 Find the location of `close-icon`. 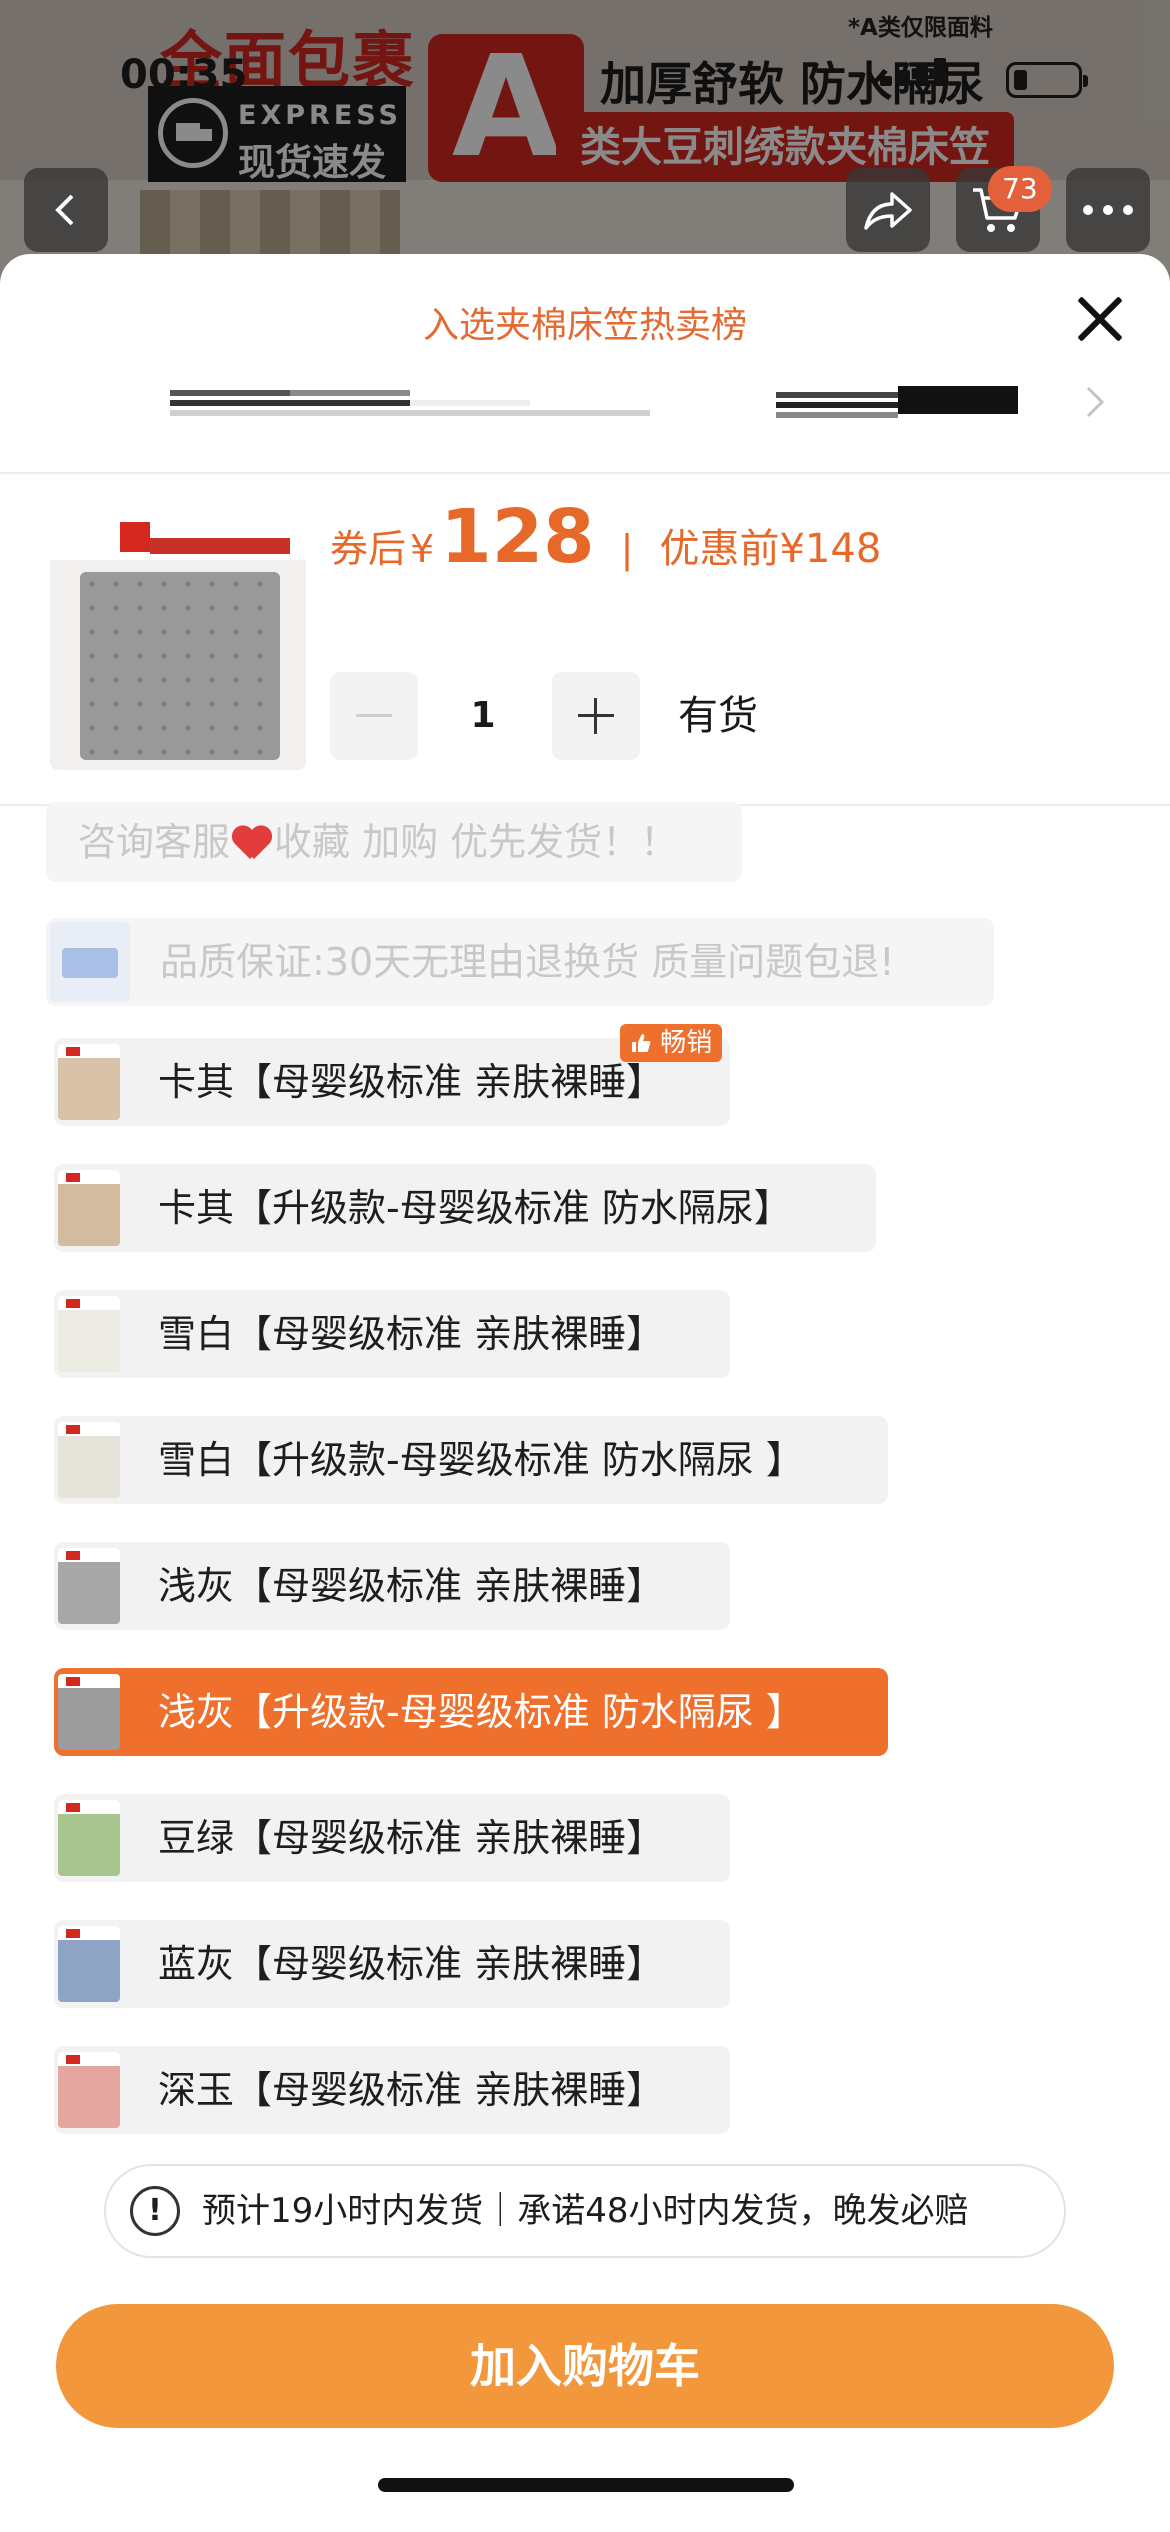

close-icon is located at coordinates (1101, 319).